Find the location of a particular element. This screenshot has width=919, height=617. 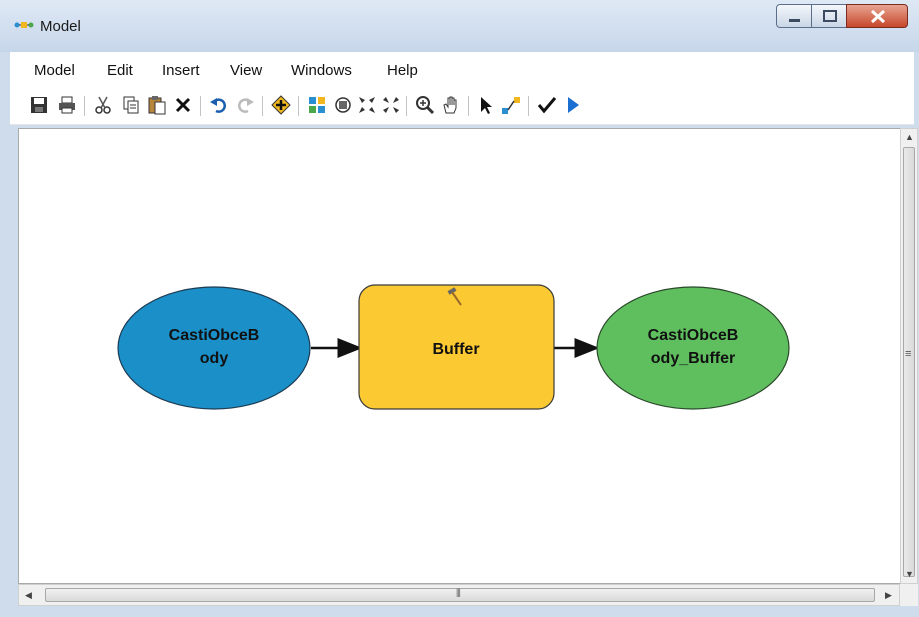

undo-icon is located at coordinates (218, 105).